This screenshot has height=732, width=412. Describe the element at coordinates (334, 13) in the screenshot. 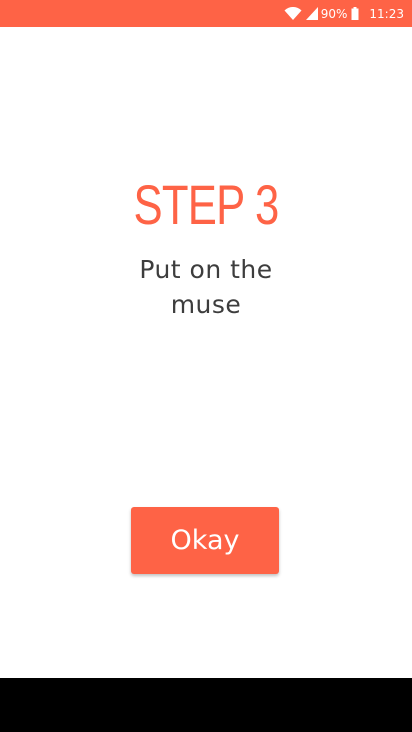

I see `battery-percent: 90%` at that location.